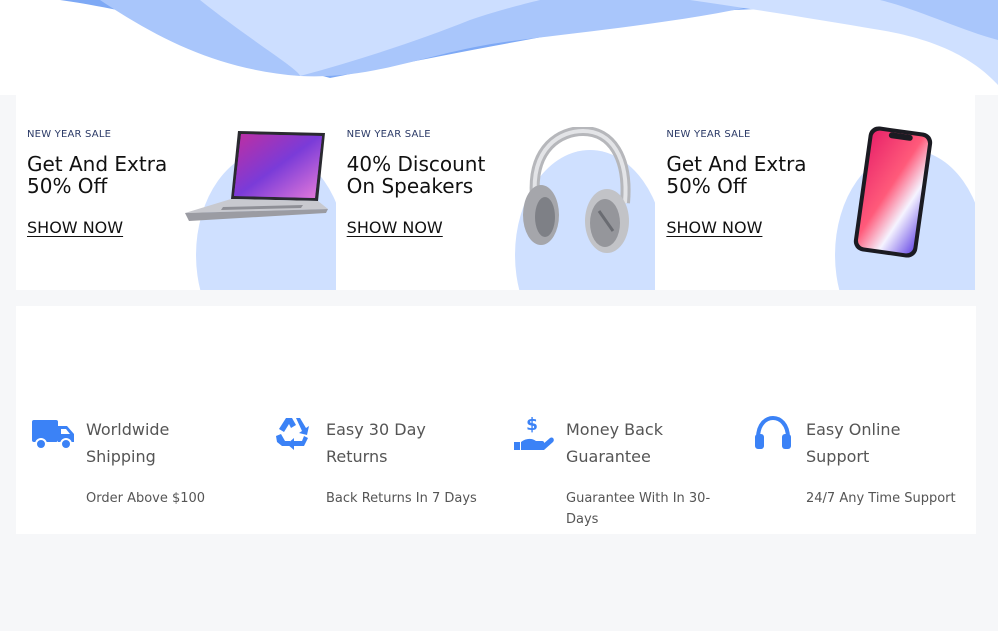 Image resolution: width=998 pixels, height=631 pixels. What do you see at coordinates (614, 443) in the screenshot?
I see `feature-title: Money Back Guarantee` at bounding box center [614, 443].